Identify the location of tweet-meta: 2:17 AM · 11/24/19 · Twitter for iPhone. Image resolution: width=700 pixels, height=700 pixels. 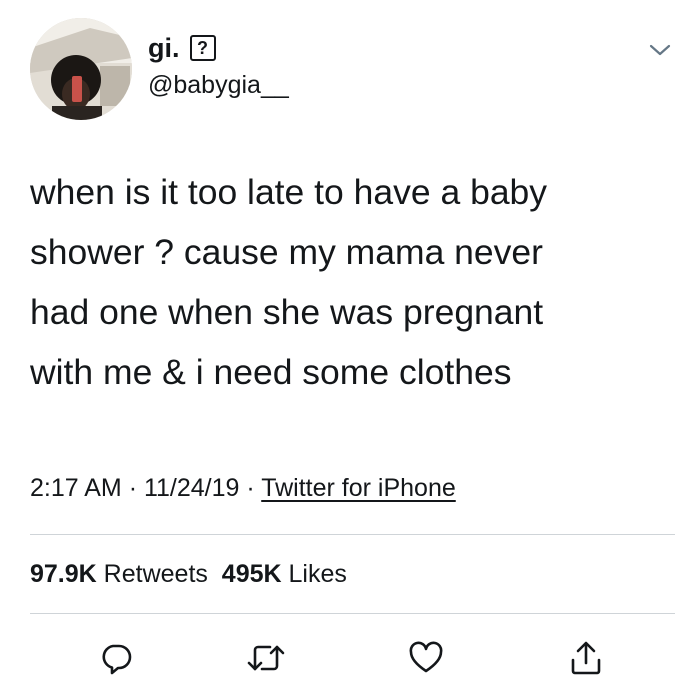
(243, 488).